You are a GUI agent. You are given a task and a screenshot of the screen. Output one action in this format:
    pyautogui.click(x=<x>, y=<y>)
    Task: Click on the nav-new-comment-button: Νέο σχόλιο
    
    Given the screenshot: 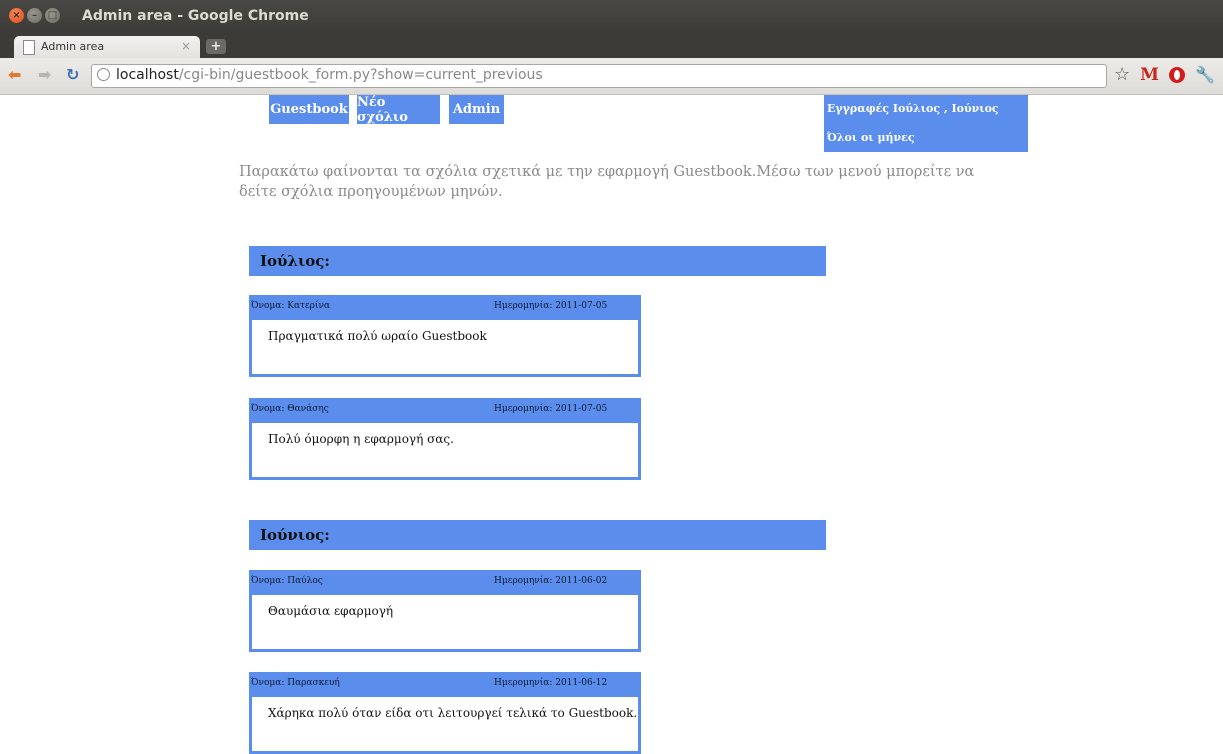 What is the action you would take?
    pyautogui.click(x=398, y=110)
    